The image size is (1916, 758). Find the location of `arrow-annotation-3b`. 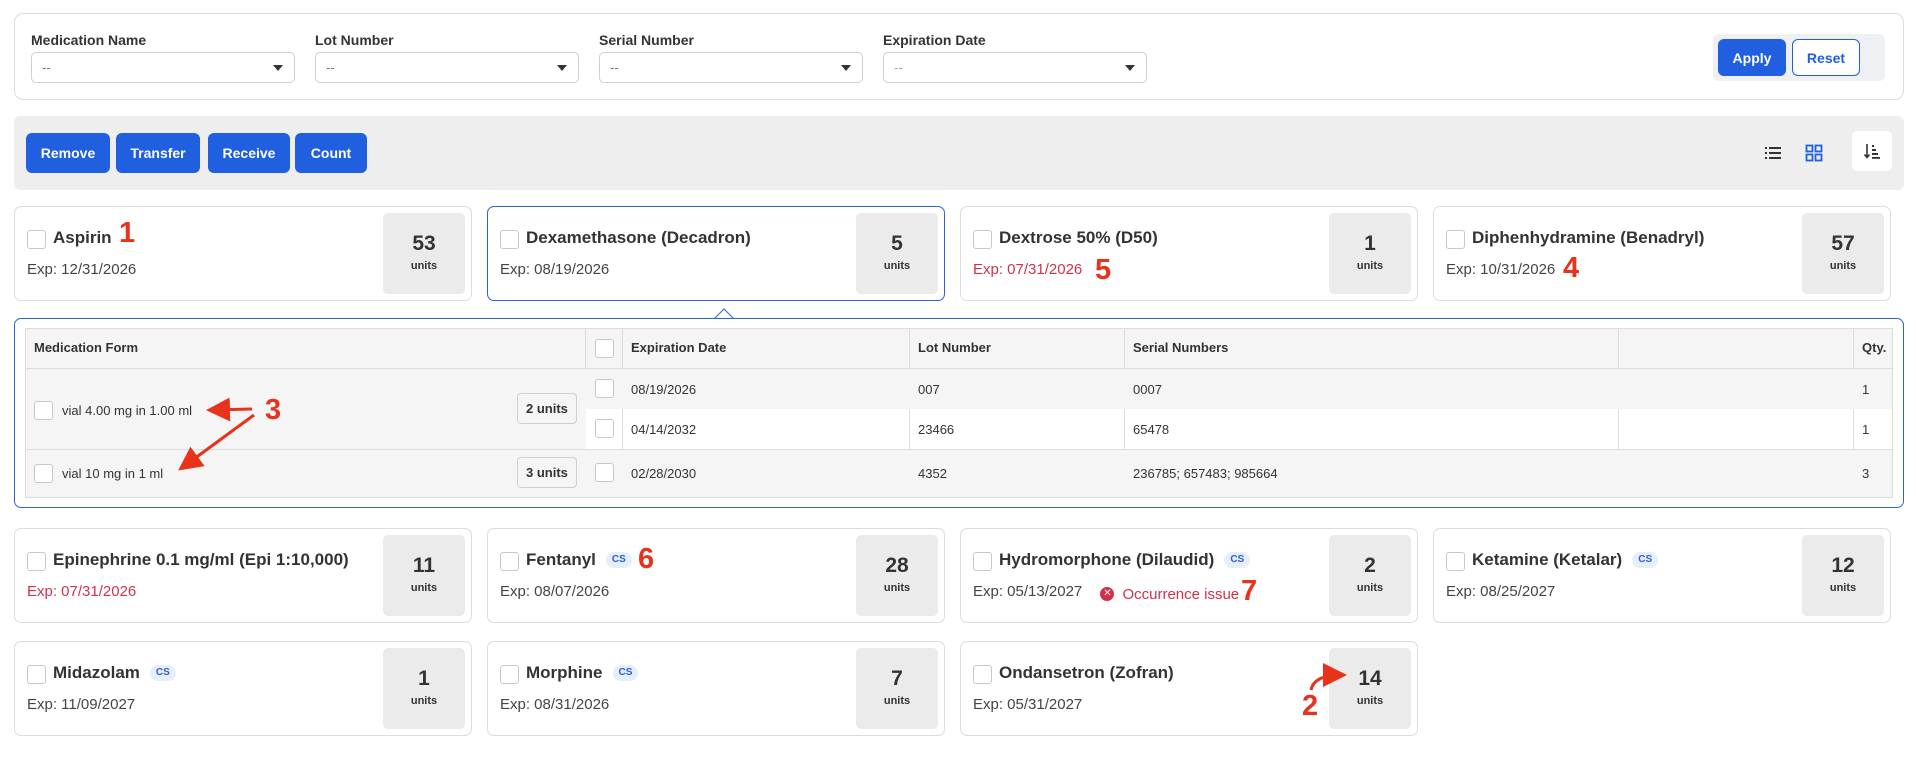

arrow-annotation-3b is located at coordinates (216, 442).